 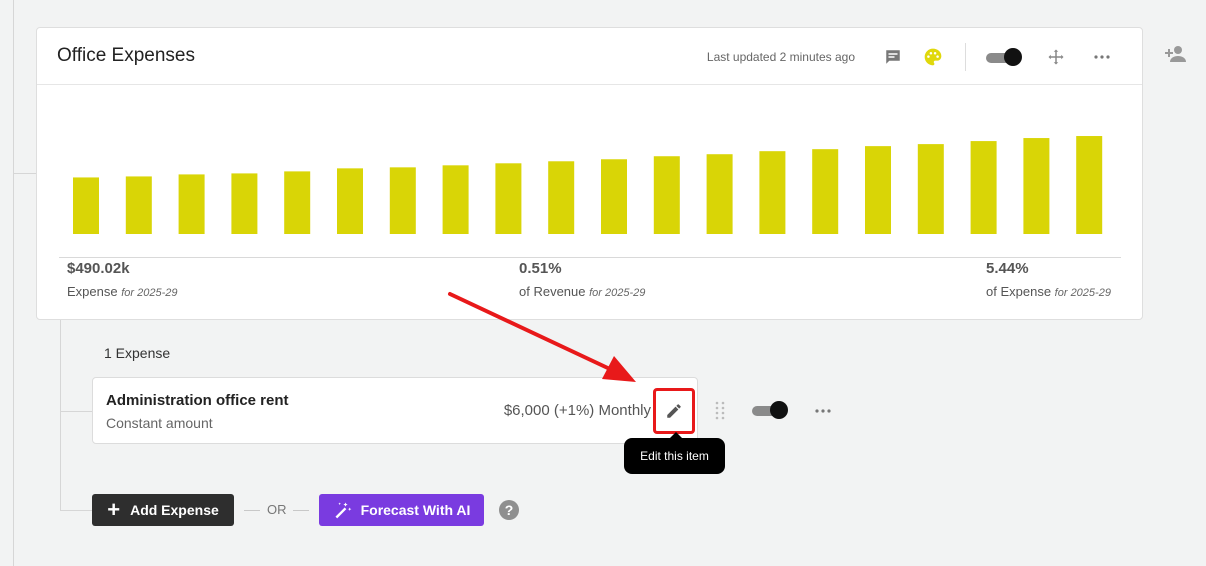 What do you see at coordinates (343, 510) in the screenshot?
I see `magic-wand-icon` at bounding box center [343, 510].